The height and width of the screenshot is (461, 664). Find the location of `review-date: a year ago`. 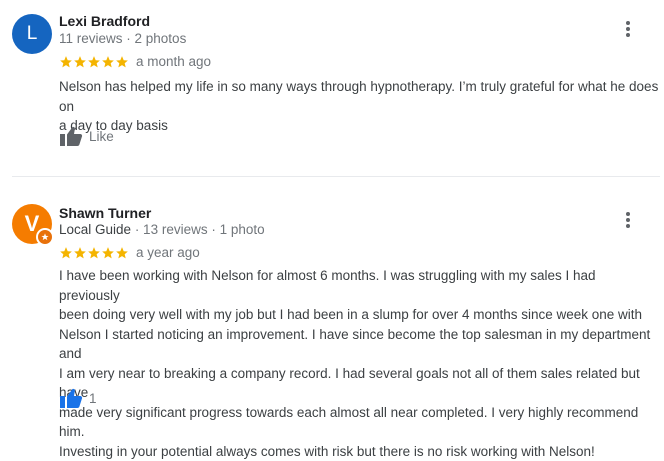

review-date: a year ago is located at coordinates (168, 252).